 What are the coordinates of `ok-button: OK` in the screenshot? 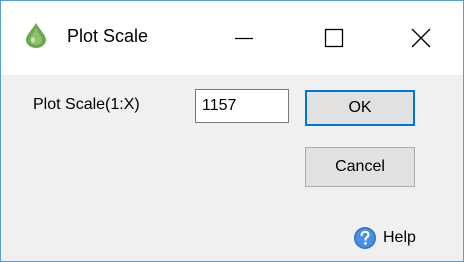 It's located at (360, 108).